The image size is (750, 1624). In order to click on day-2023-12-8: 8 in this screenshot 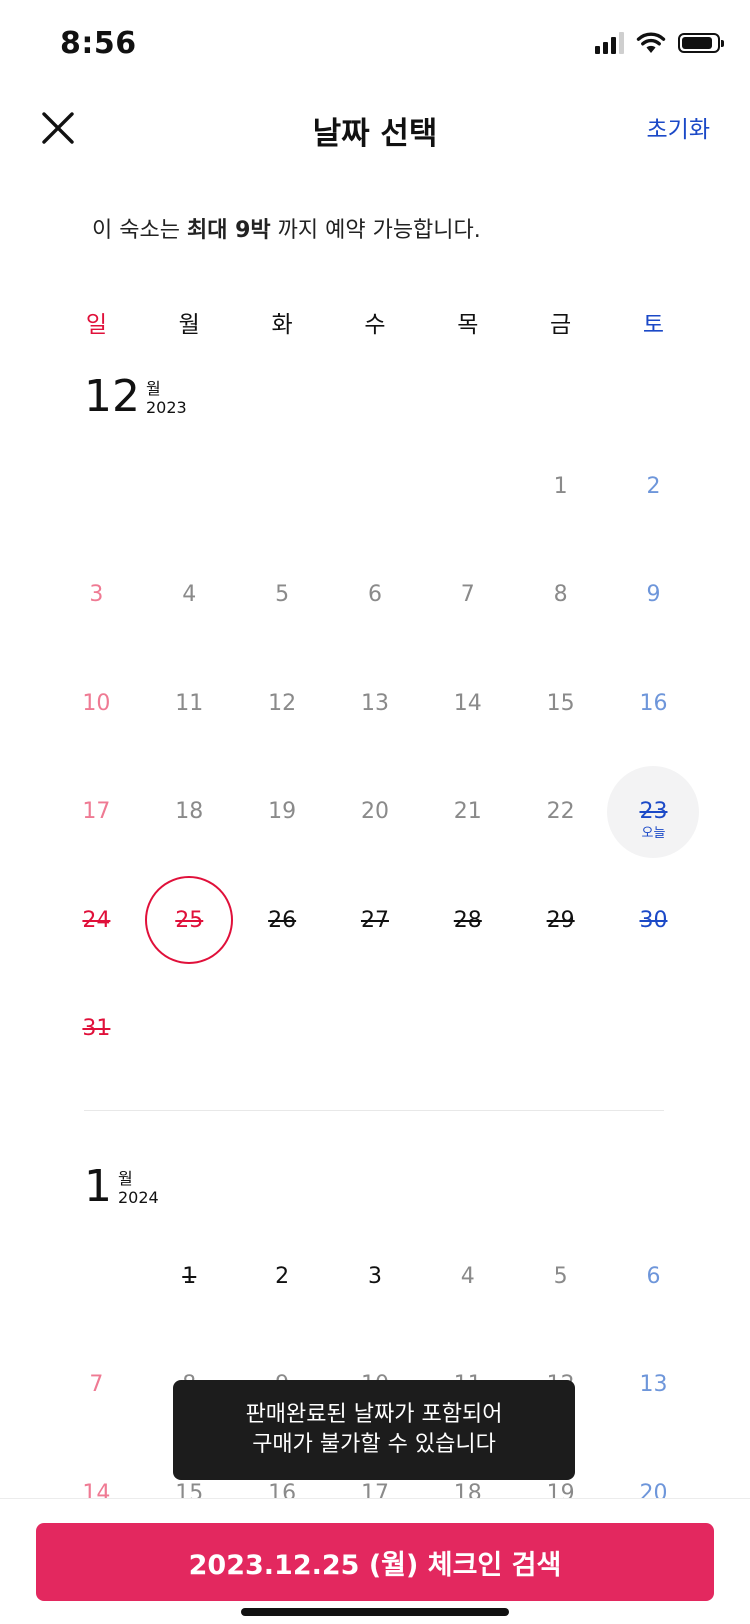, I will do `click(560, 595)`.